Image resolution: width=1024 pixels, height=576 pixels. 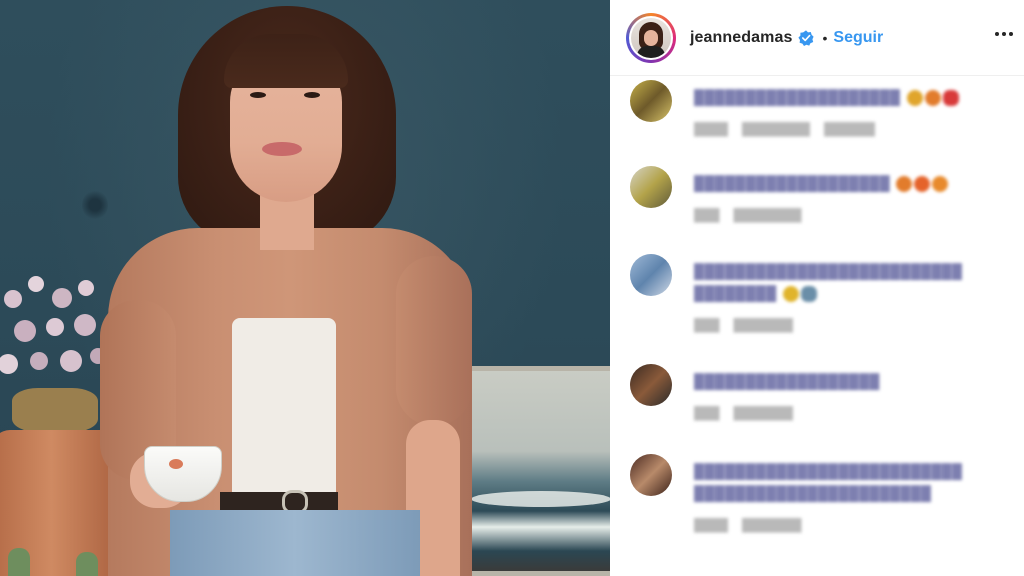 What do you see at coordinates (854, 97) in the screenshot?
I see `comment-text: ████████████████████` at bounding box center [854, 97].